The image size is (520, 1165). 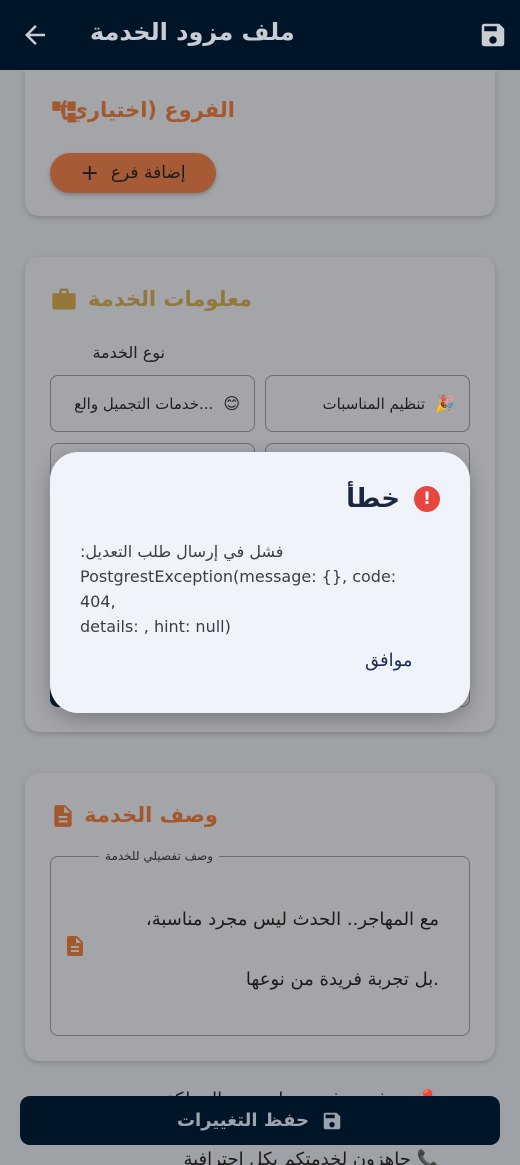 What do you see at coordinates (182, 551) in the screenshot?
I see `error-message-line-1: فشل في إرسال طلب التعديل:` at bounding box center [182, 551].